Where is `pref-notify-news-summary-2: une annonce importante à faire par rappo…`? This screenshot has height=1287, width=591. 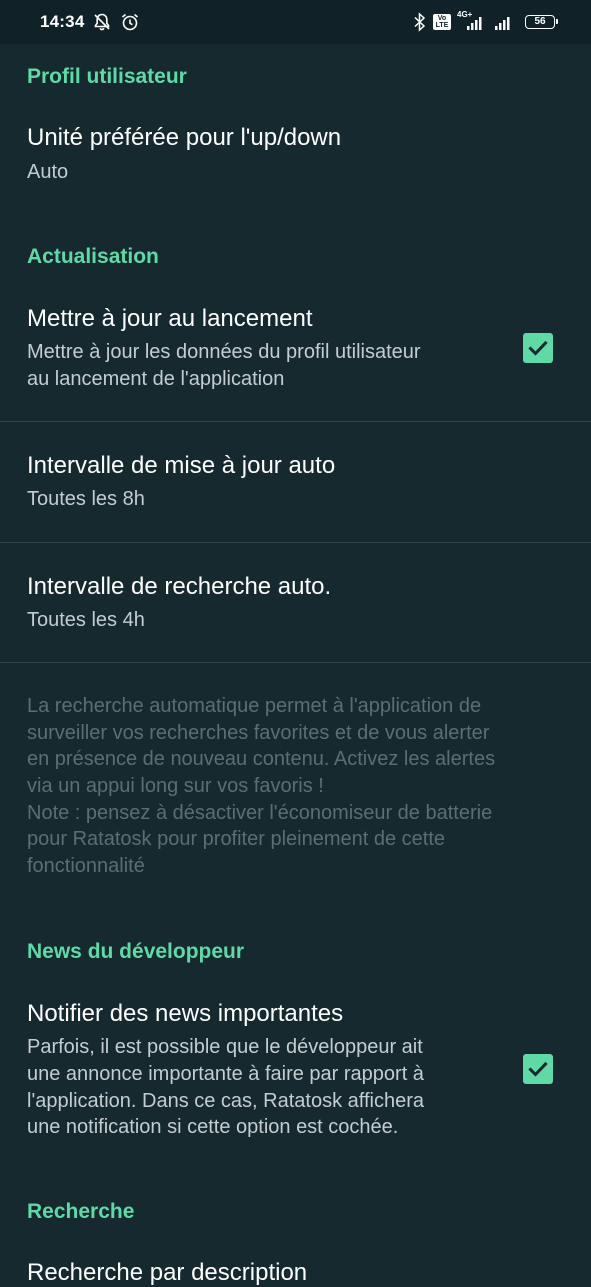 pref-notify-news-summary-2: une annonce importante à faire par rappo… is located at coordinates (225, 1074).